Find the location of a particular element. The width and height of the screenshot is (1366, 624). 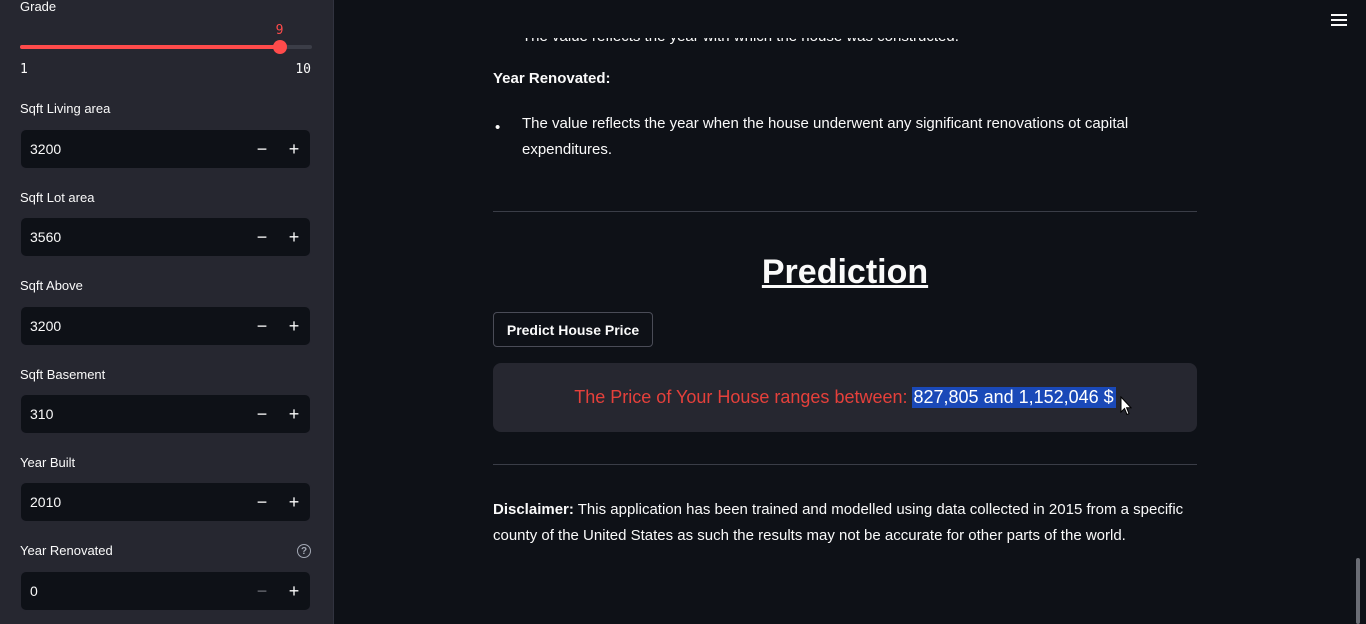

sqft-above-input: 3200 − + is located at coordinates (165, 326).